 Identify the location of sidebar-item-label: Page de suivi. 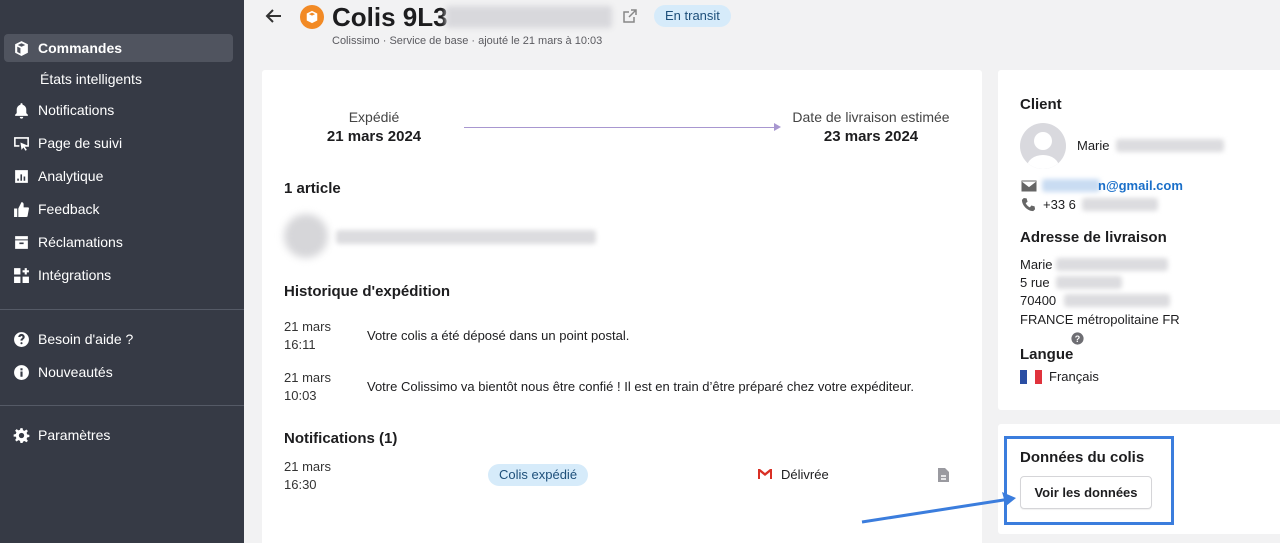
(80, 143).